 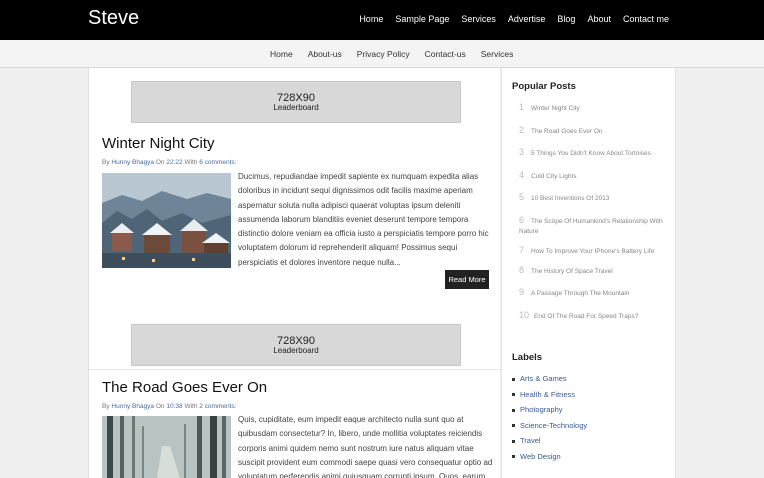 What do you see at coordinates (599, 19) in the screenshot?
I see `top-nav-about: About` at bounding box center [599, 19].